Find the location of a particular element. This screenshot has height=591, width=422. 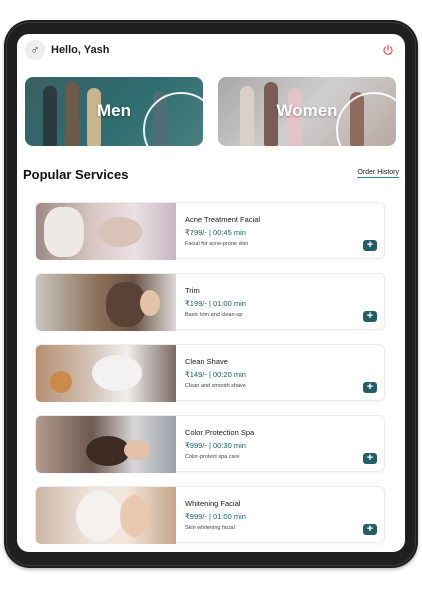

brush-shape is located at coordinates (61, 382).